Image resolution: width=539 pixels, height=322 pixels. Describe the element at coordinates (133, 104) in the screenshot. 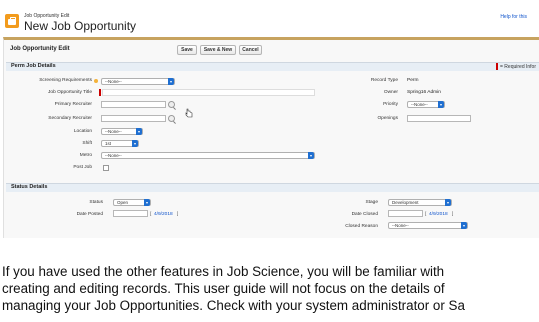

I see `primary-recruiter-input` at that location.